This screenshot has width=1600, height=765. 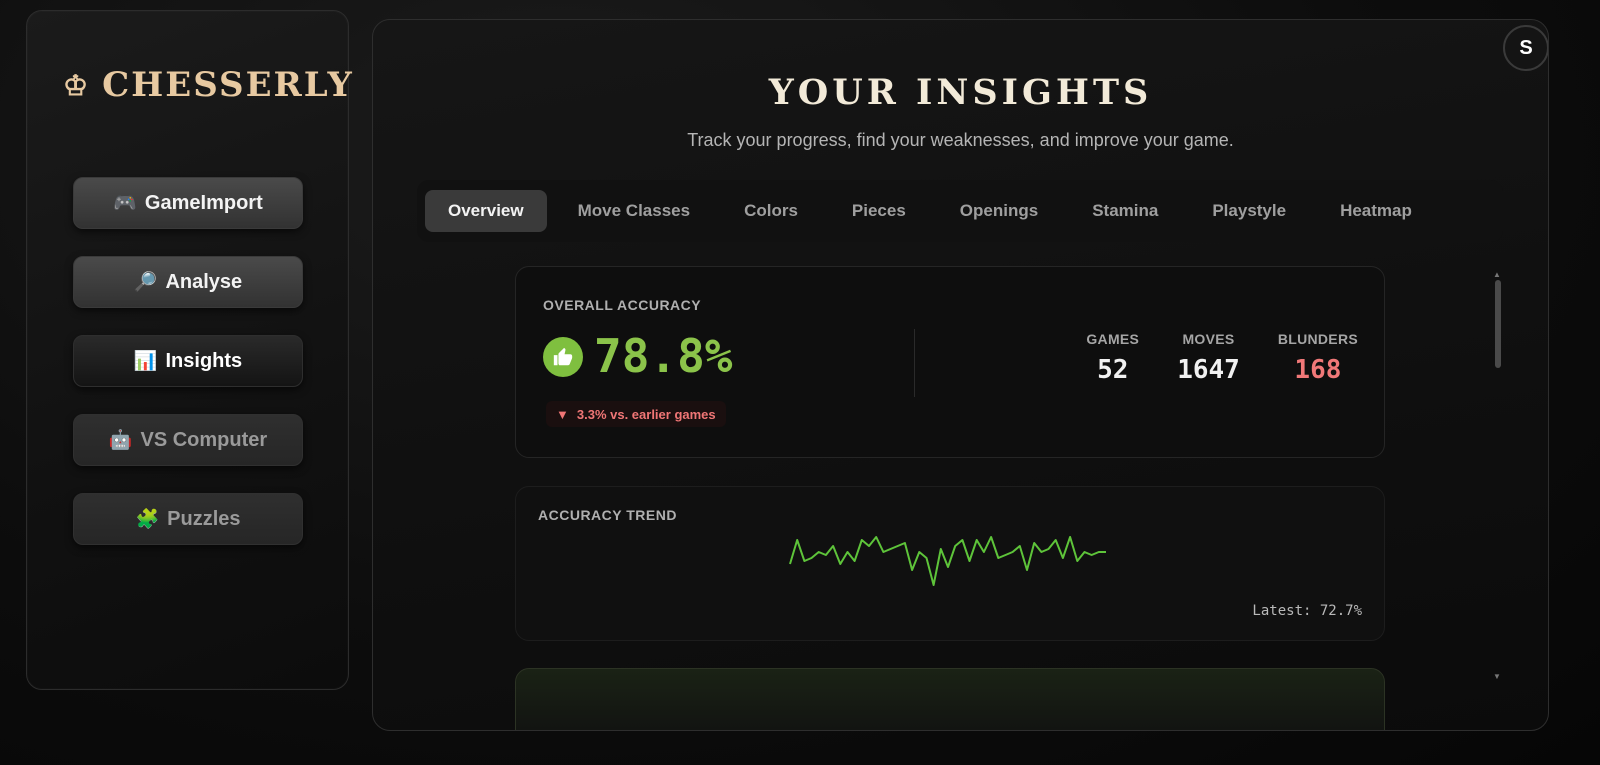 What do you see at coordinates (1113, 339) in the screenshot?
I see `stat-label: GAMES` at bounding box center [1113, 339].